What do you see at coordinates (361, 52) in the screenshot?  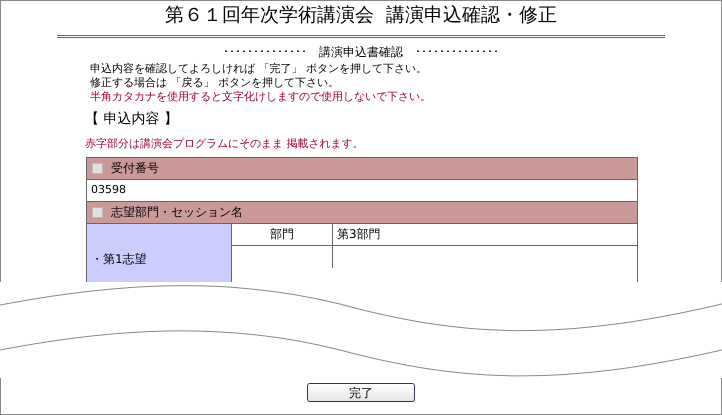 I see `subtitle: 講演申込書確認` at bounding box center [361, 52].